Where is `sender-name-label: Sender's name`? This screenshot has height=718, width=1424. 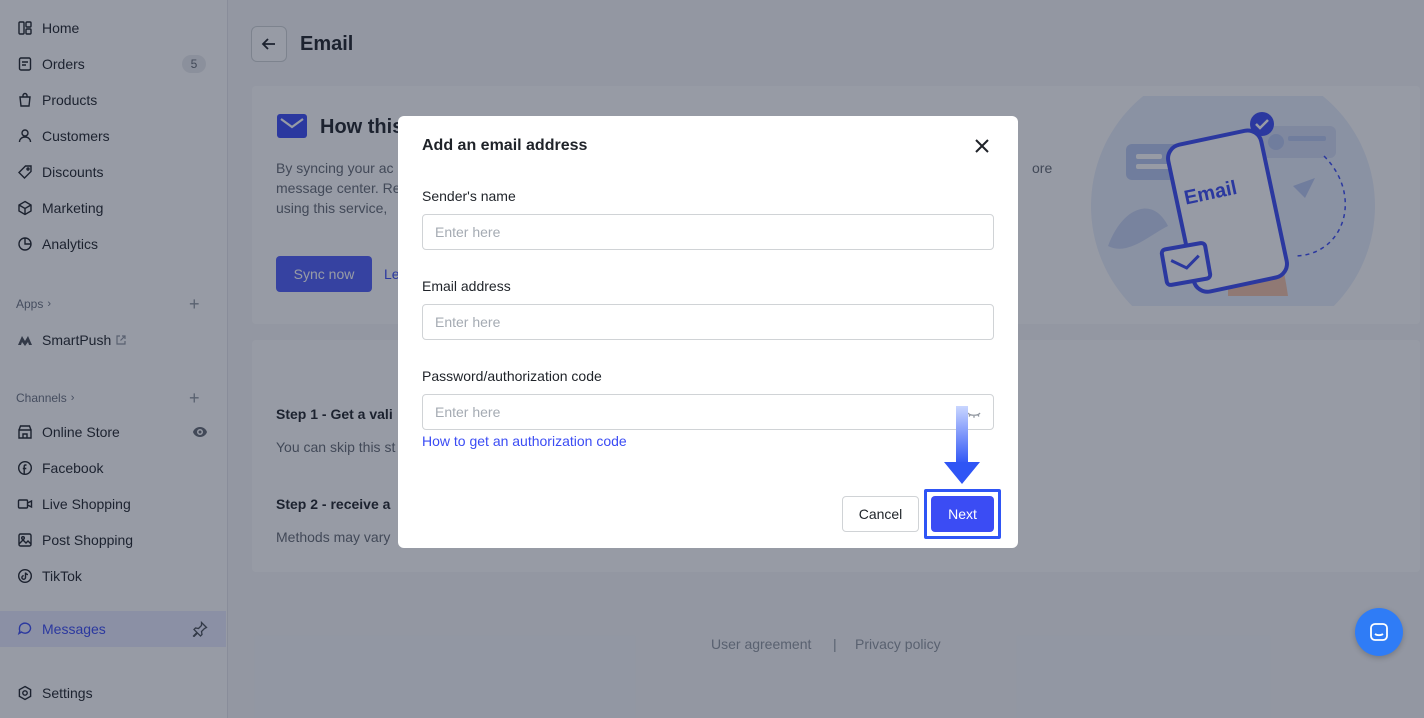 sender-name-label: Sender's name is located at coordinates (469, 196).